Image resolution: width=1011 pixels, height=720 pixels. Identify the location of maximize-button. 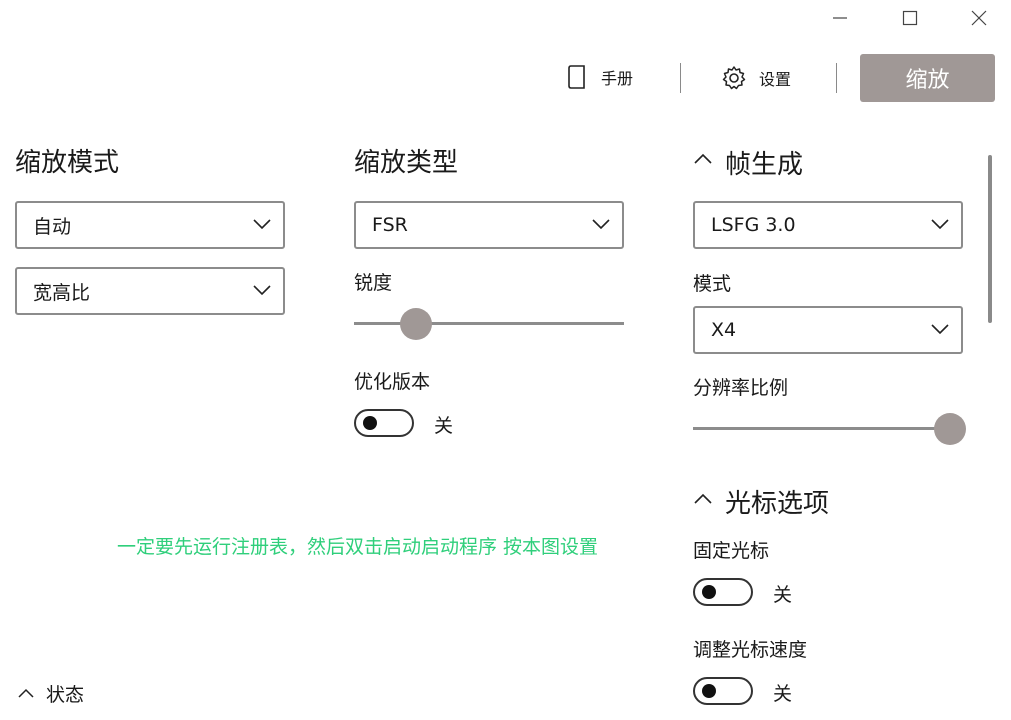
(910, 18).